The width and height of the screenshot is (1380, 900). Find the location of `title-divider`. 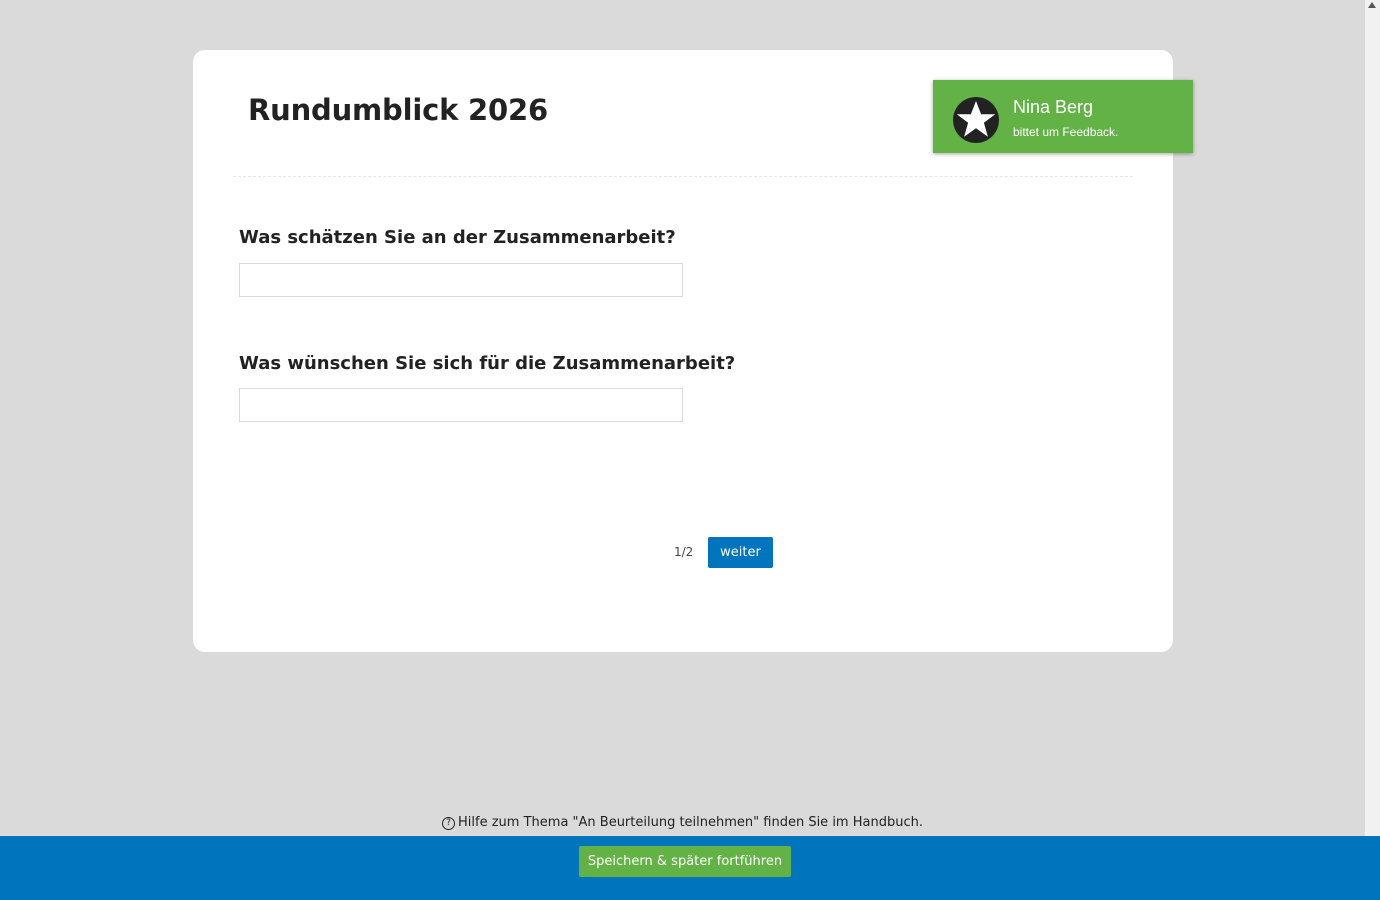

title-divider is located at coordinates (683, 176).